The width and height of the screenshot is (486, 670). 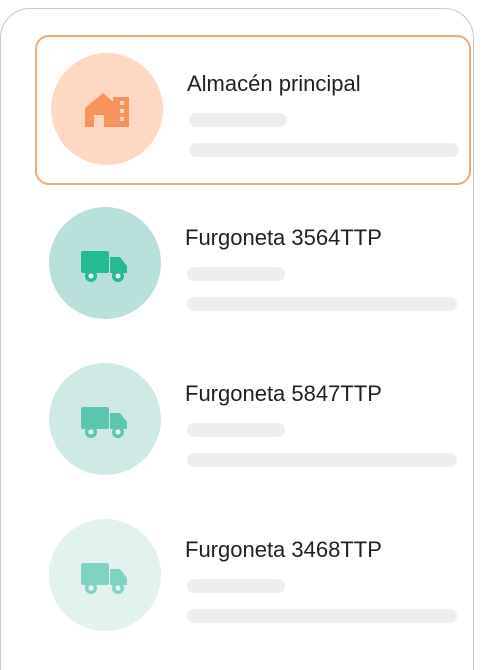 I want to click on item-title: Furgoneta 3564TTP, so click(x=283, y=237).